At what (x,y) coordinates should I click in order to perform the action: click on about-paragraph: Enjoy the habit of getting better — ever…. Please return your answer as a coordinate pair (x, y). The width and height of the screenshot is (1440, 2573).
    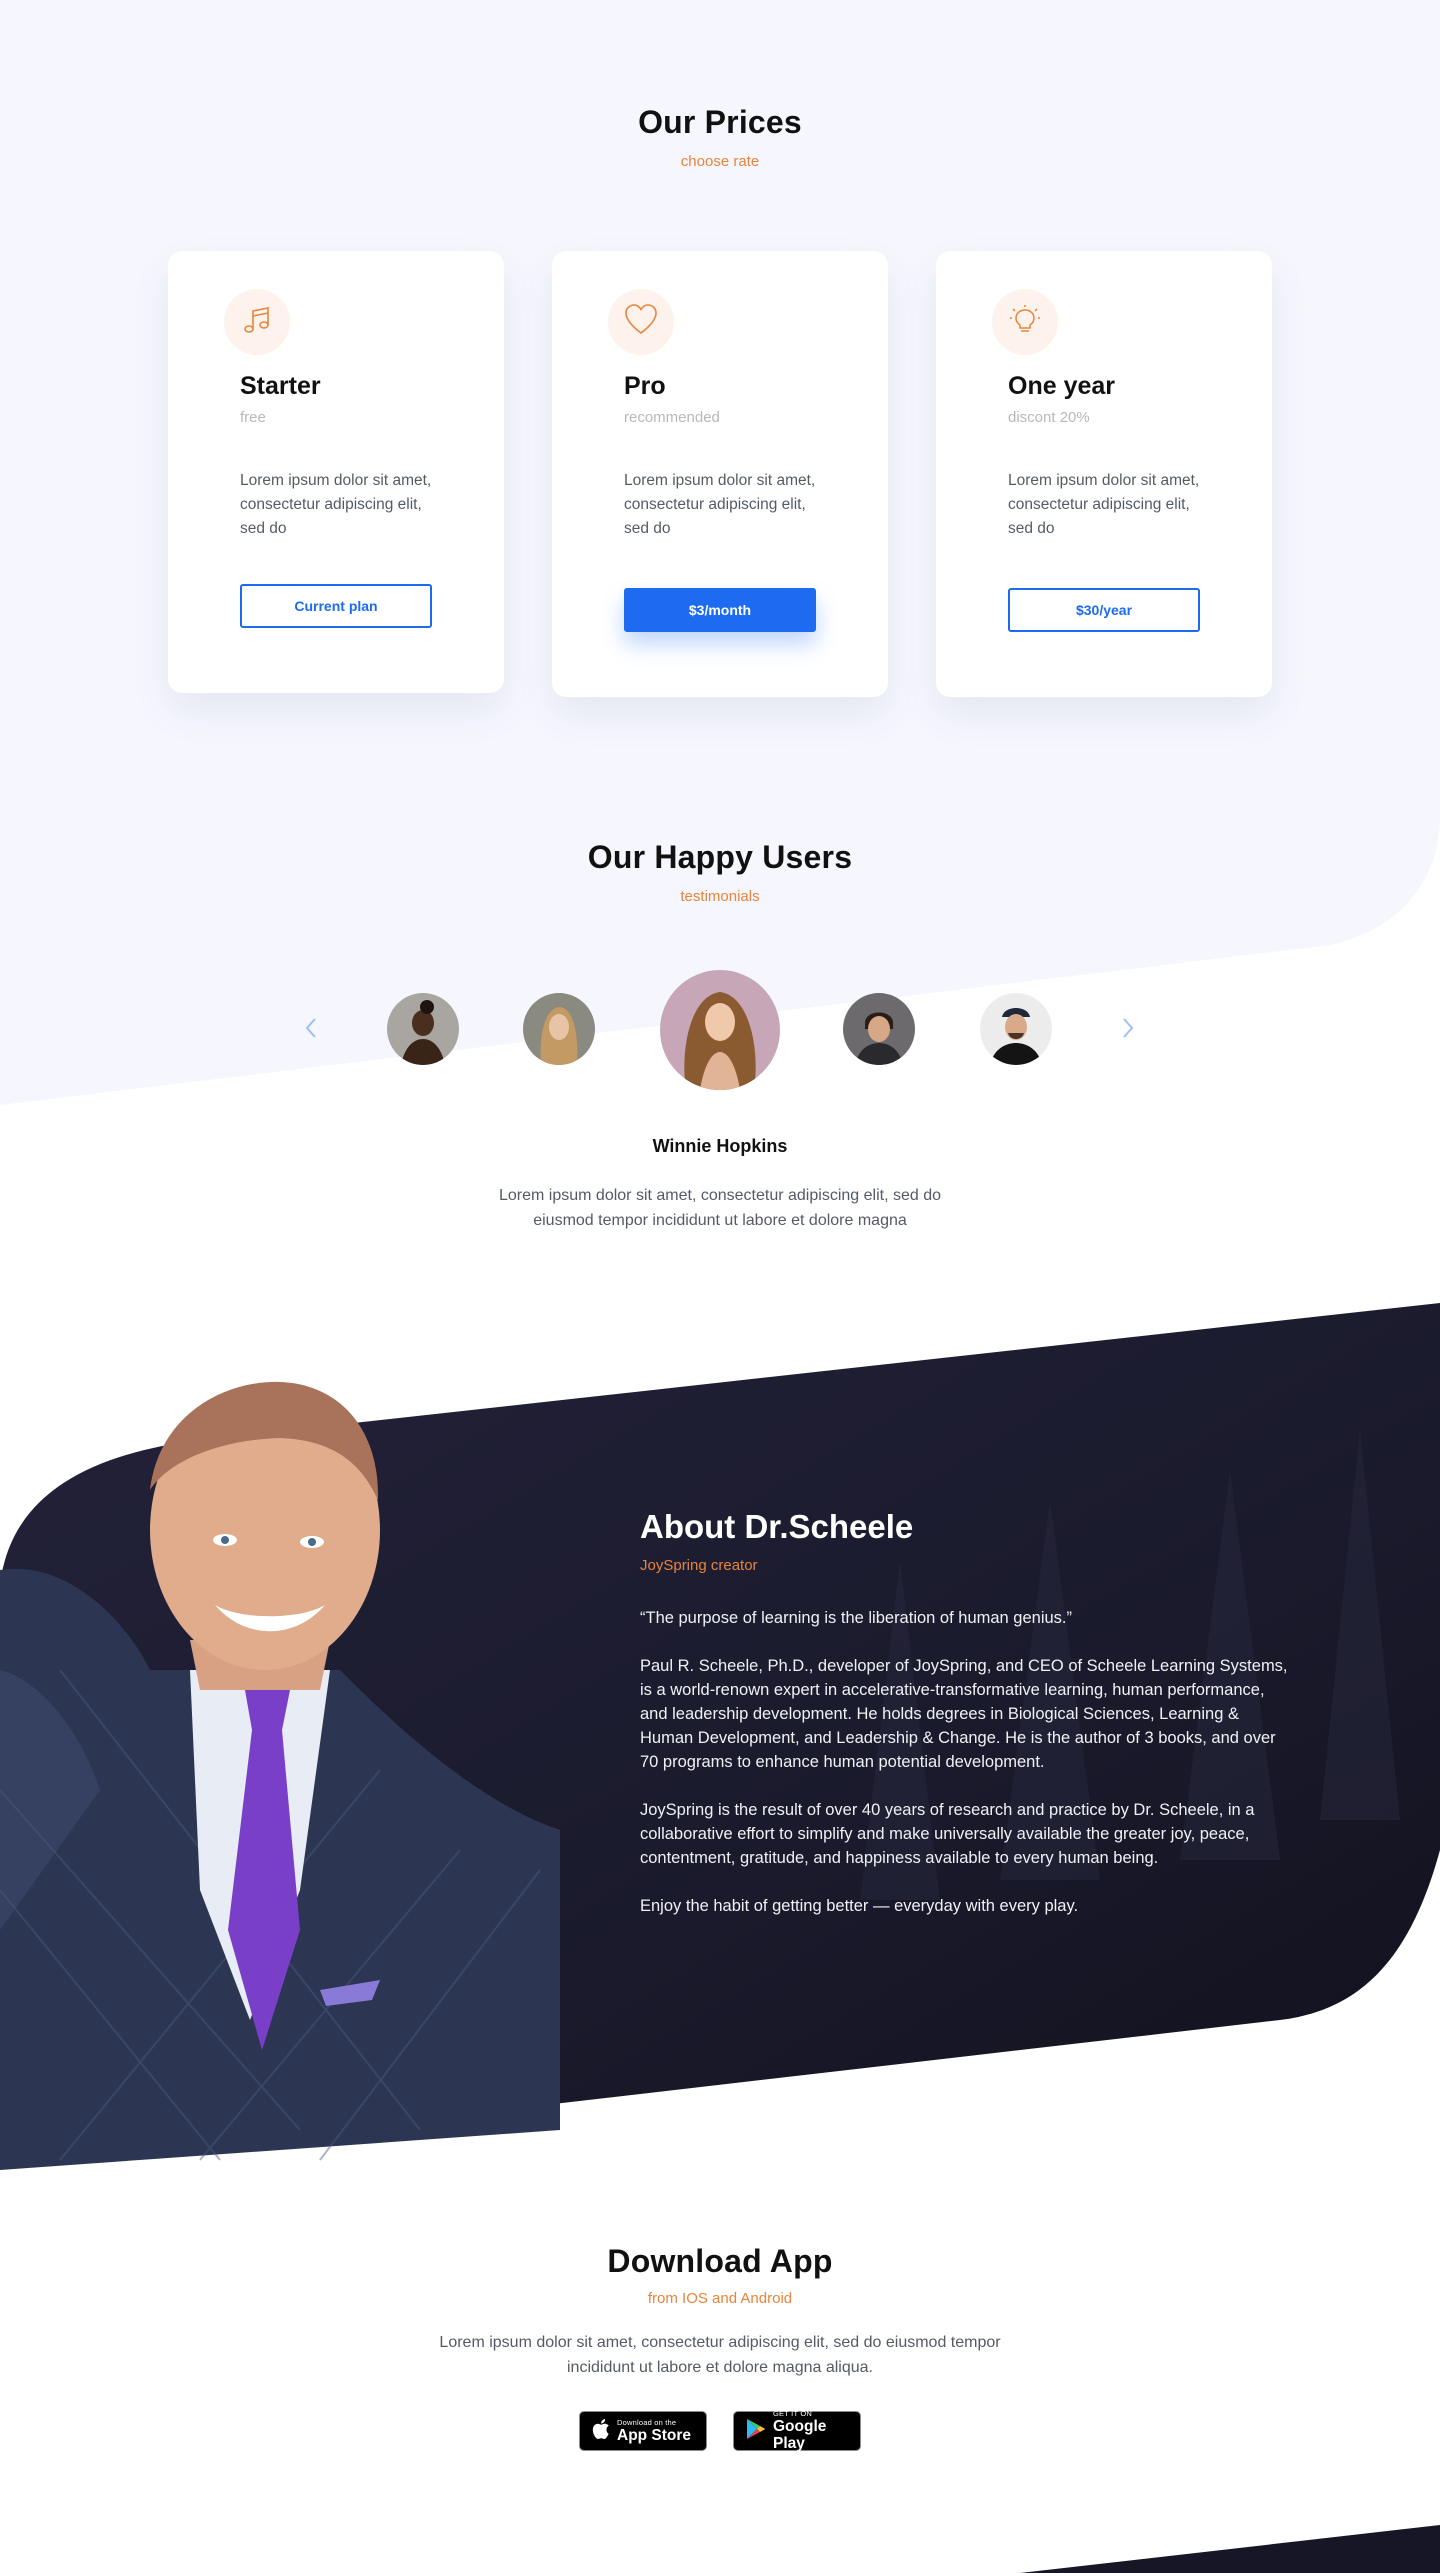
    Looking at the image, I should click on (859, 1906).